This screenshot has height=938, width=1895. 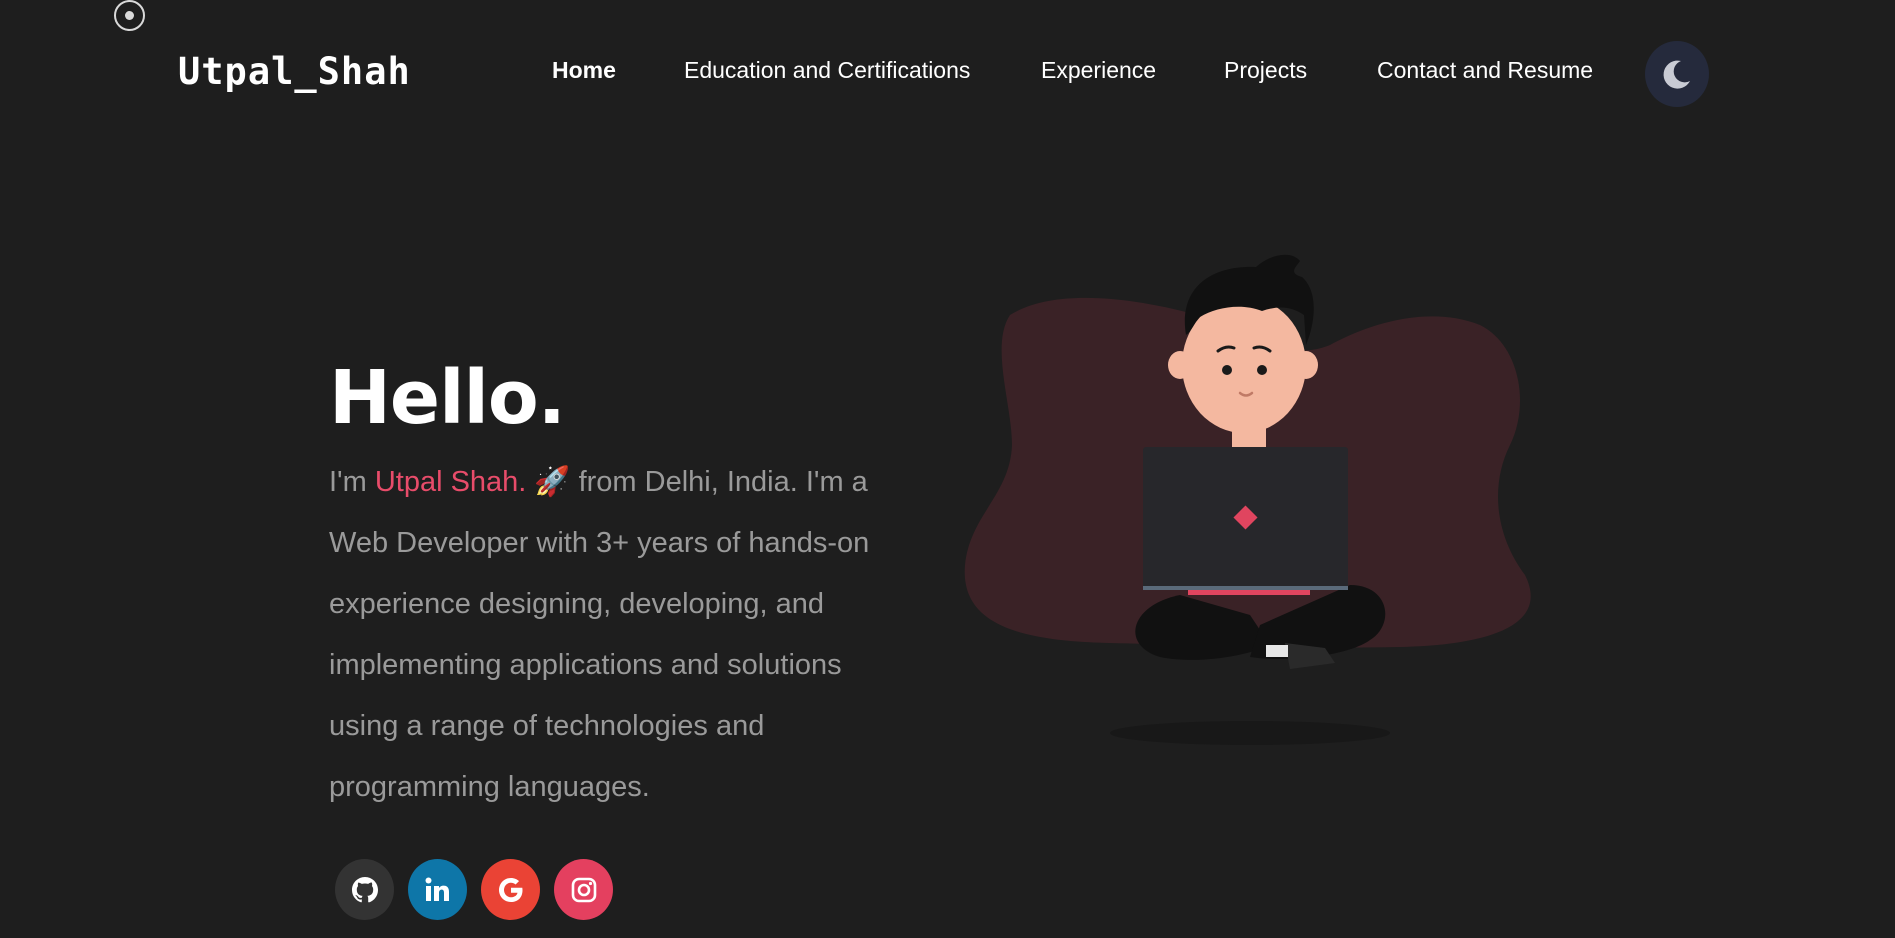 I want to click on nav-experience: Experience, so click(x=1098, y=70).